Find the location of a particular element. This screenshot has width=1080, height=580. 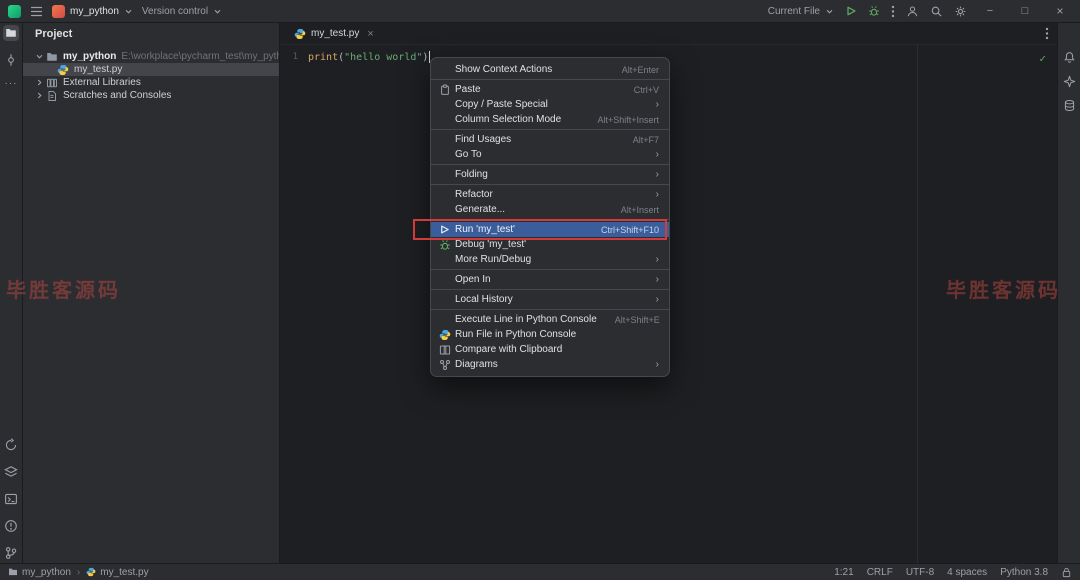

menu-item-local-history: Local History › is located at coordinates (550, 299).